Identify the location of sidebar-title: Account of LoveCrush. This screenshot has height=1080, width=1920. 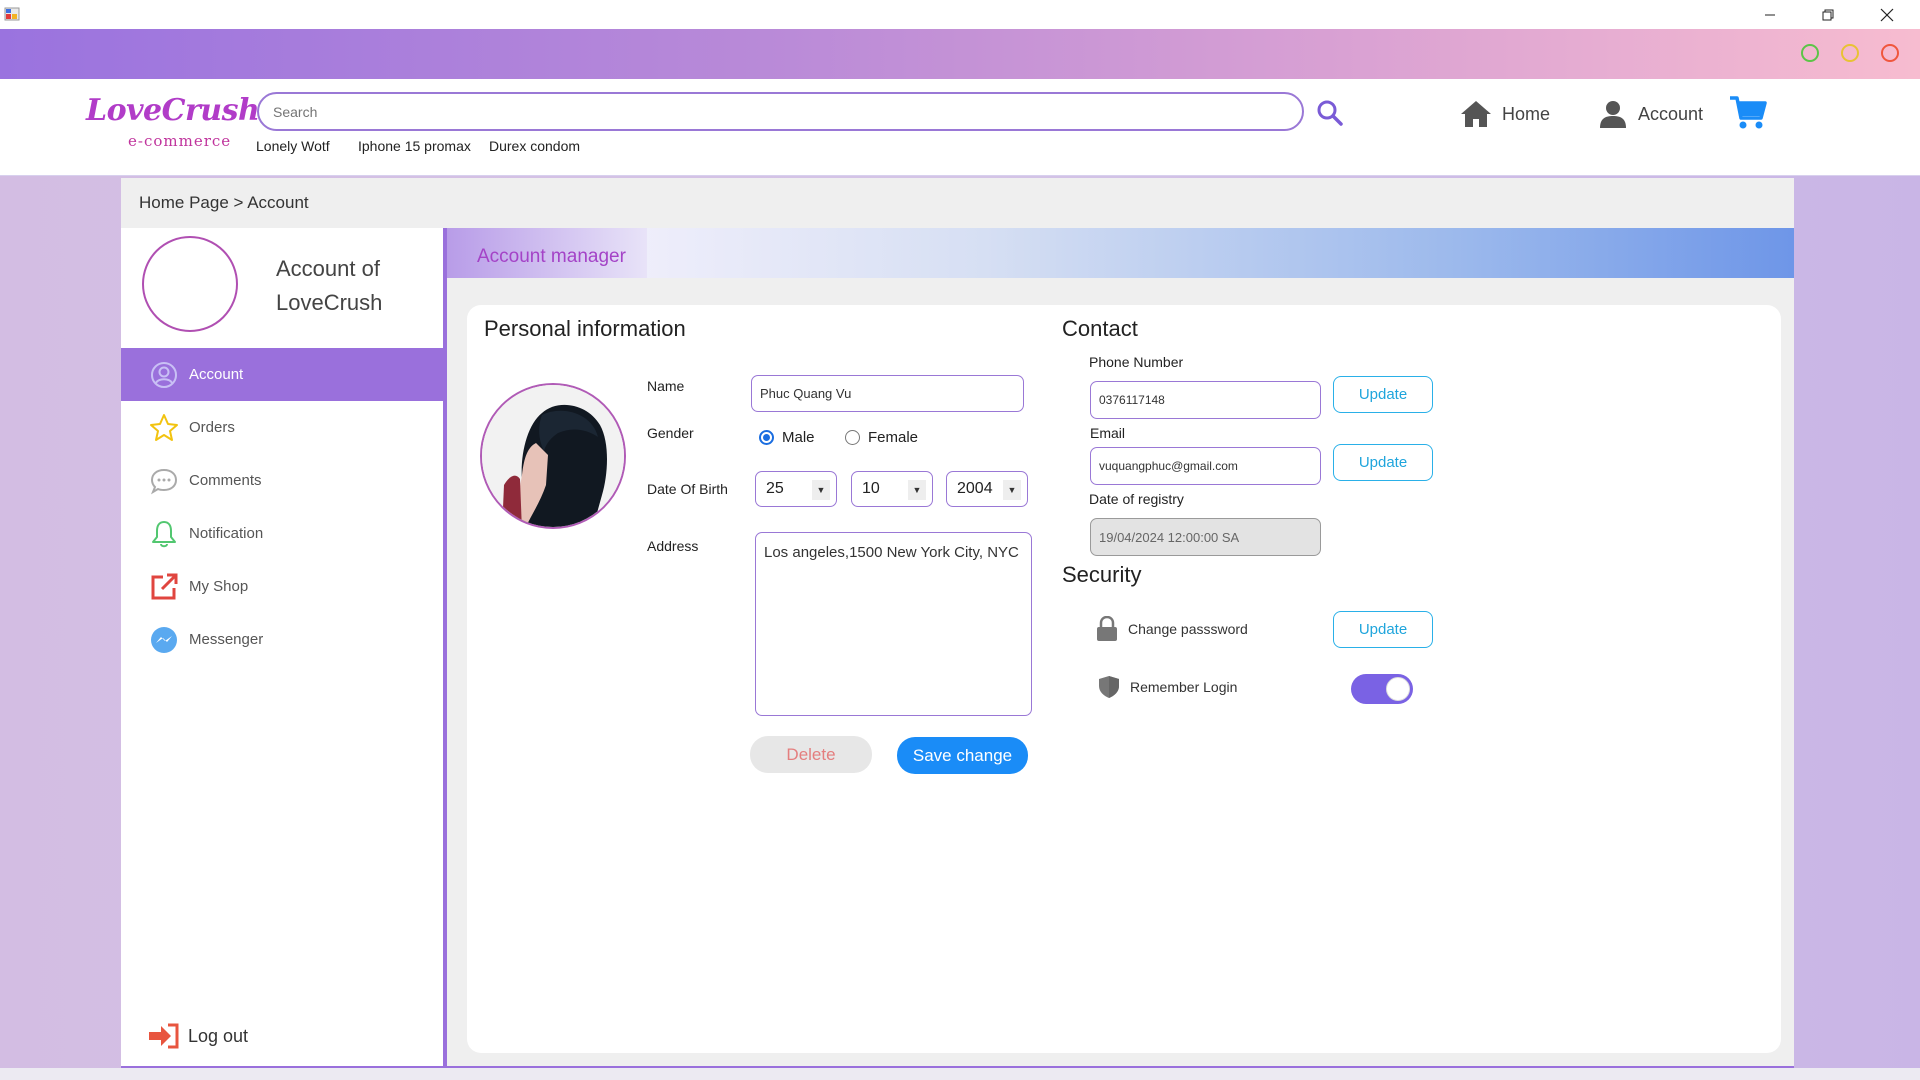
(329, 286).